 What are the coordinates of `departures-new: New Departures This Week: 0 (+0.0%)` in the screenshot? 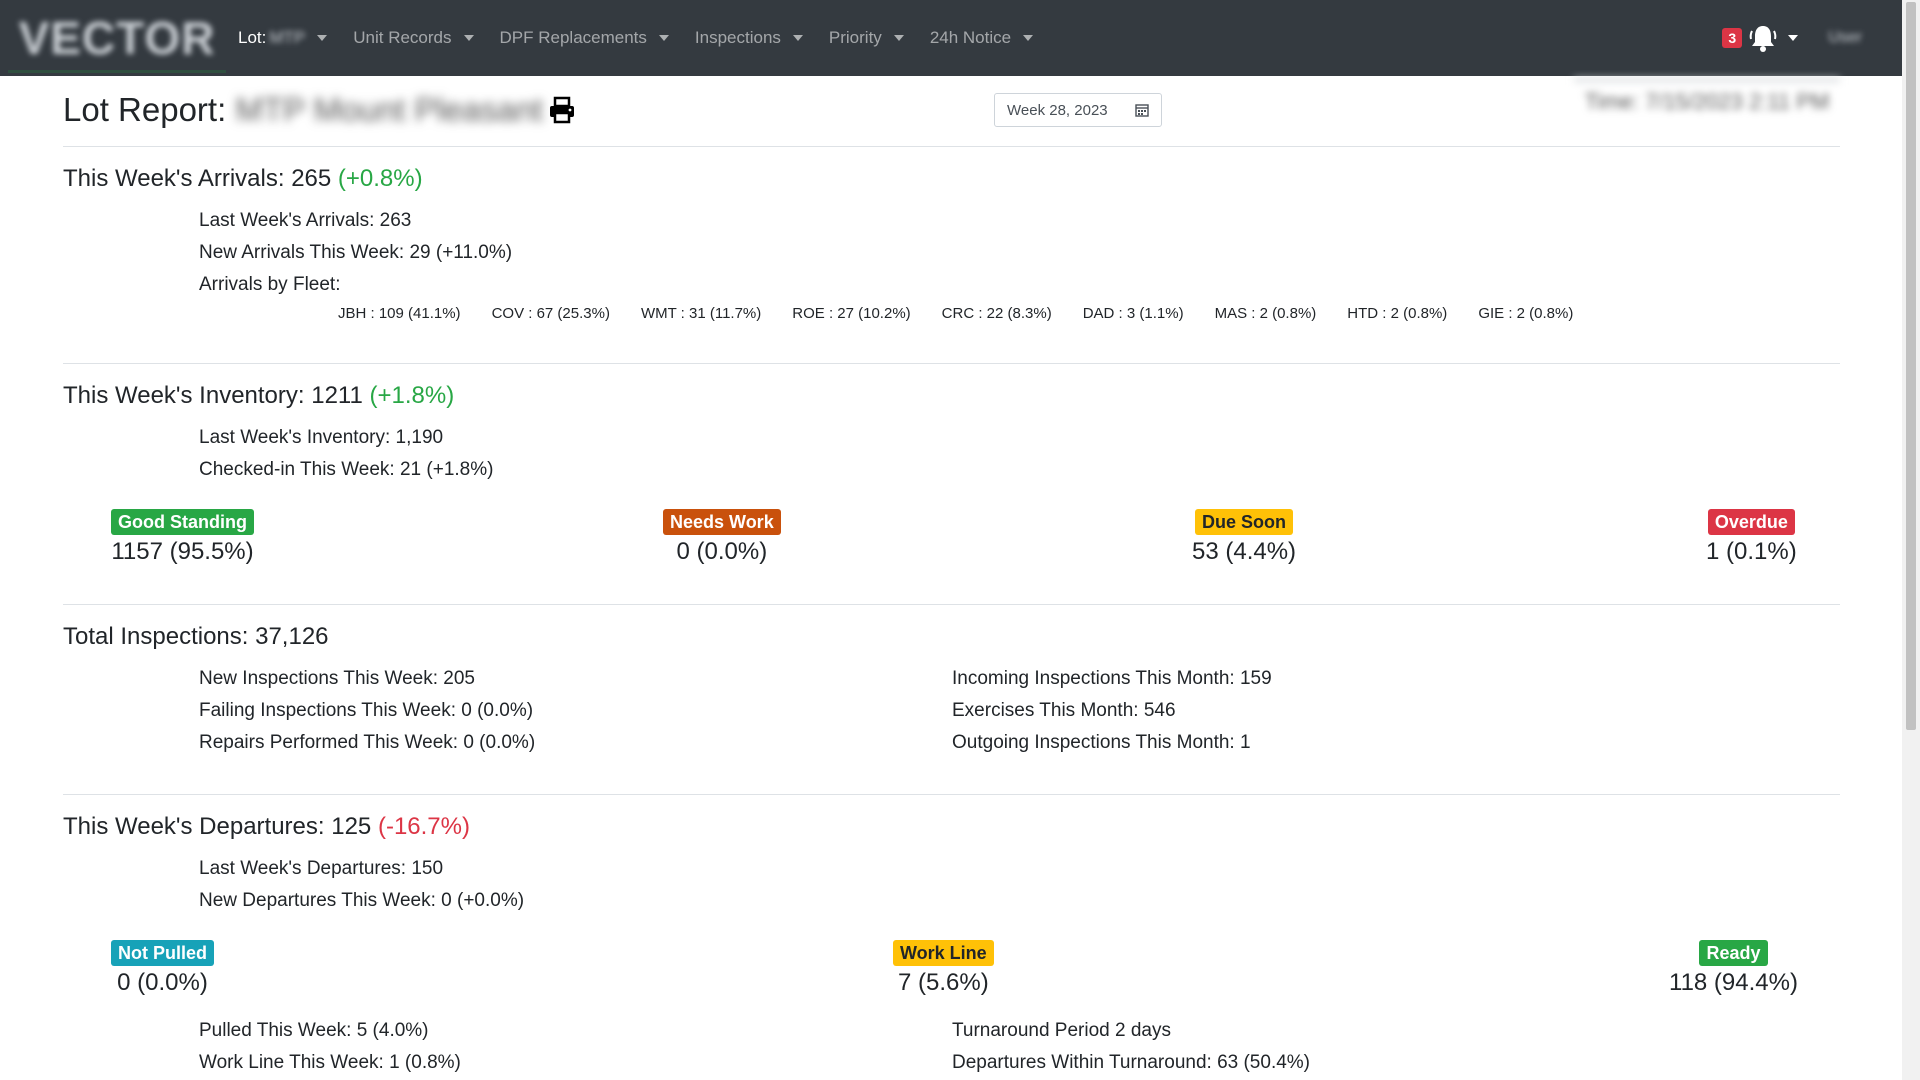 It's located at (362, 900).